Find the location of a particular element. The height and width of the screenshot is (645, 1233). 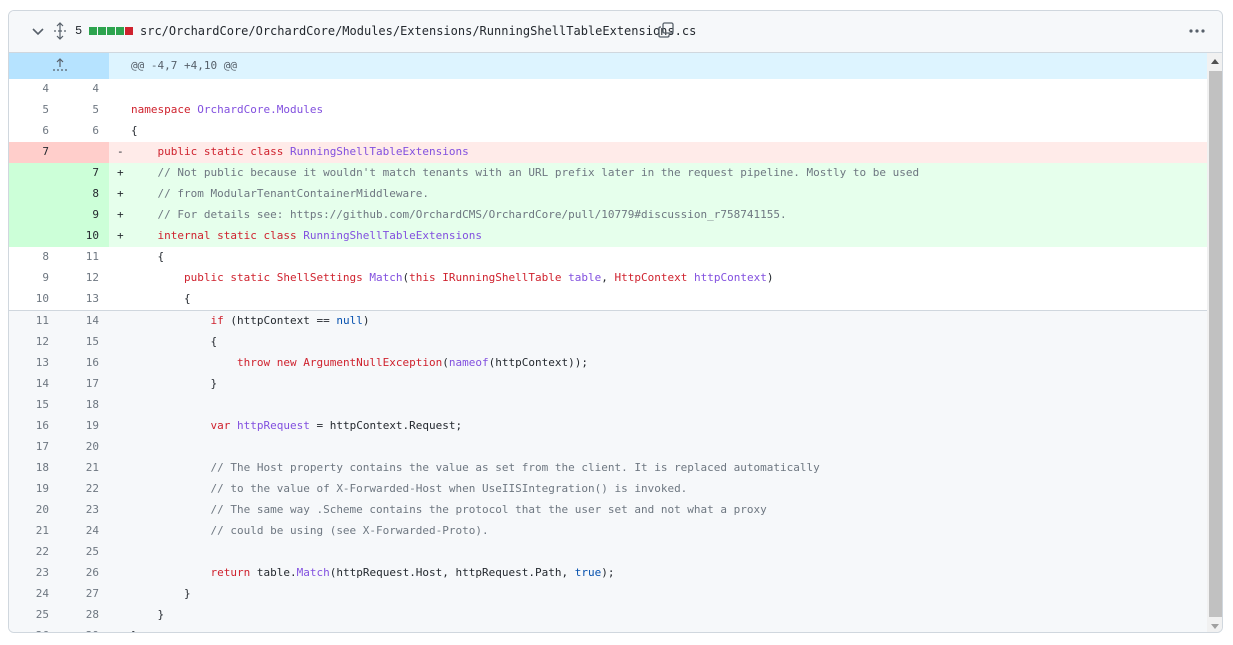

scroll-up-arrow is located at coordinates (1215, 61).